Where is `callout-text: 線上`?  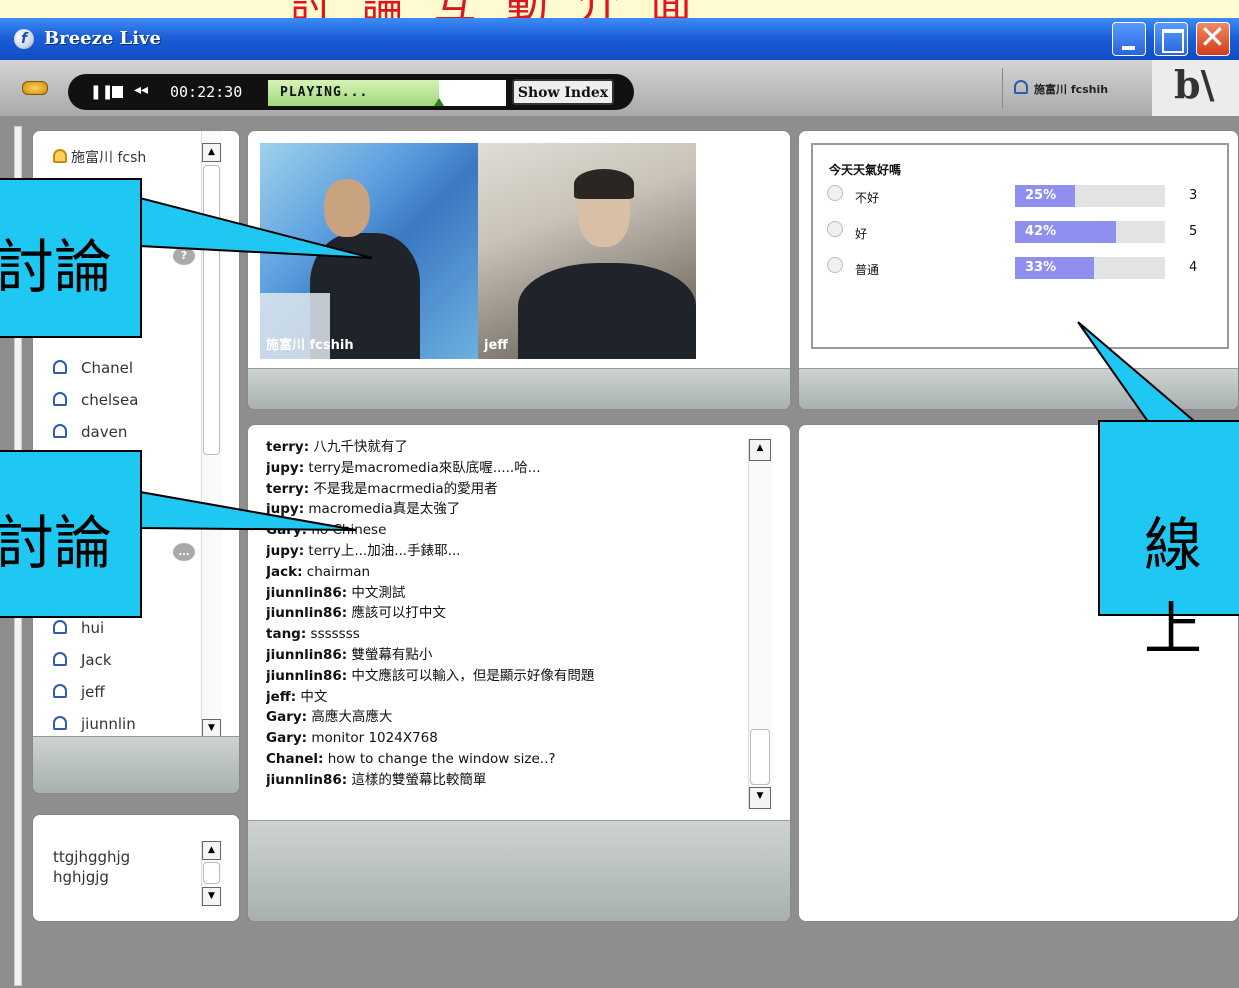 callout-text: 線上 is located at coordinates (1173, 587).